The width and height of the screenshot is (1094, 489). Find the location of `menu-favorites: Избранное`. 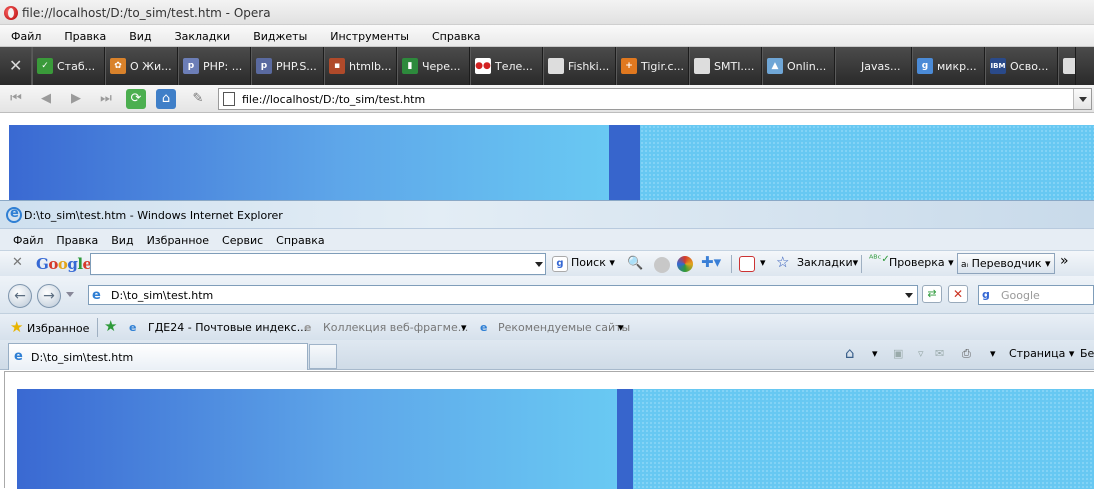

menu-favorites: Избранное is located at coordinates (171, 239).